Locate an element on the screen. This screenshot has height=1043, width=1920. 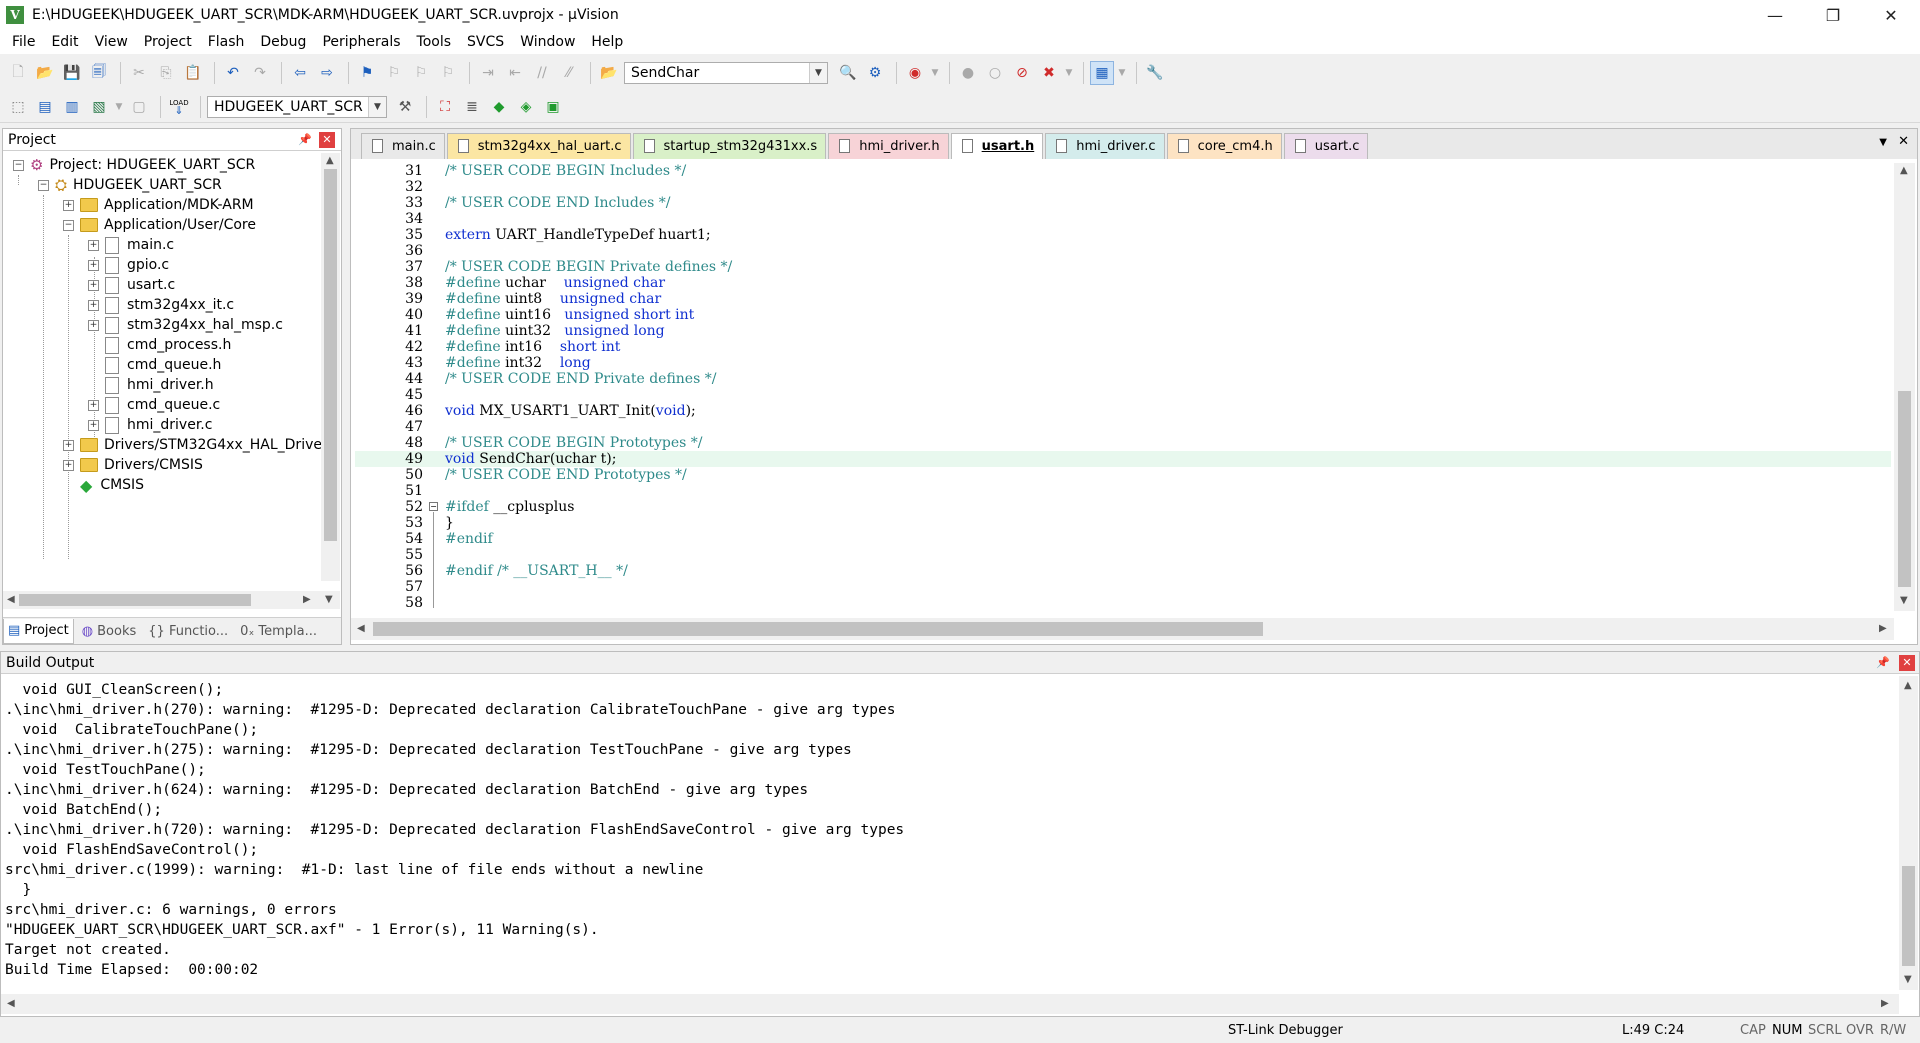
target-options-icon: ⚒ is located at coordinates (405, 107).